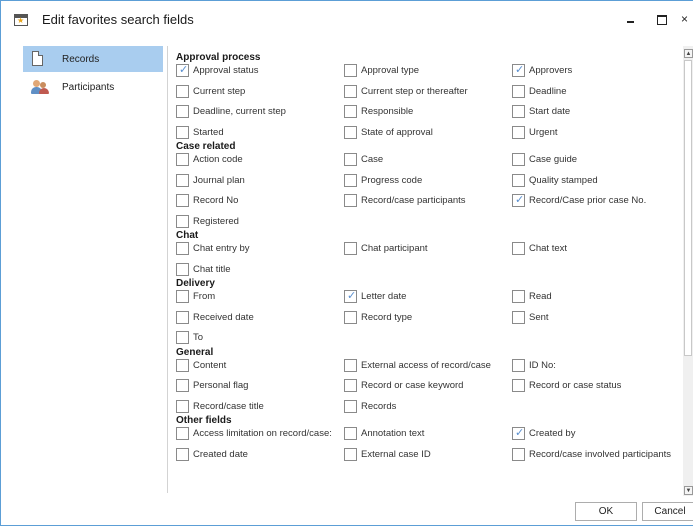  I want to click on checkbox-label: Sent, so click(539, 317).